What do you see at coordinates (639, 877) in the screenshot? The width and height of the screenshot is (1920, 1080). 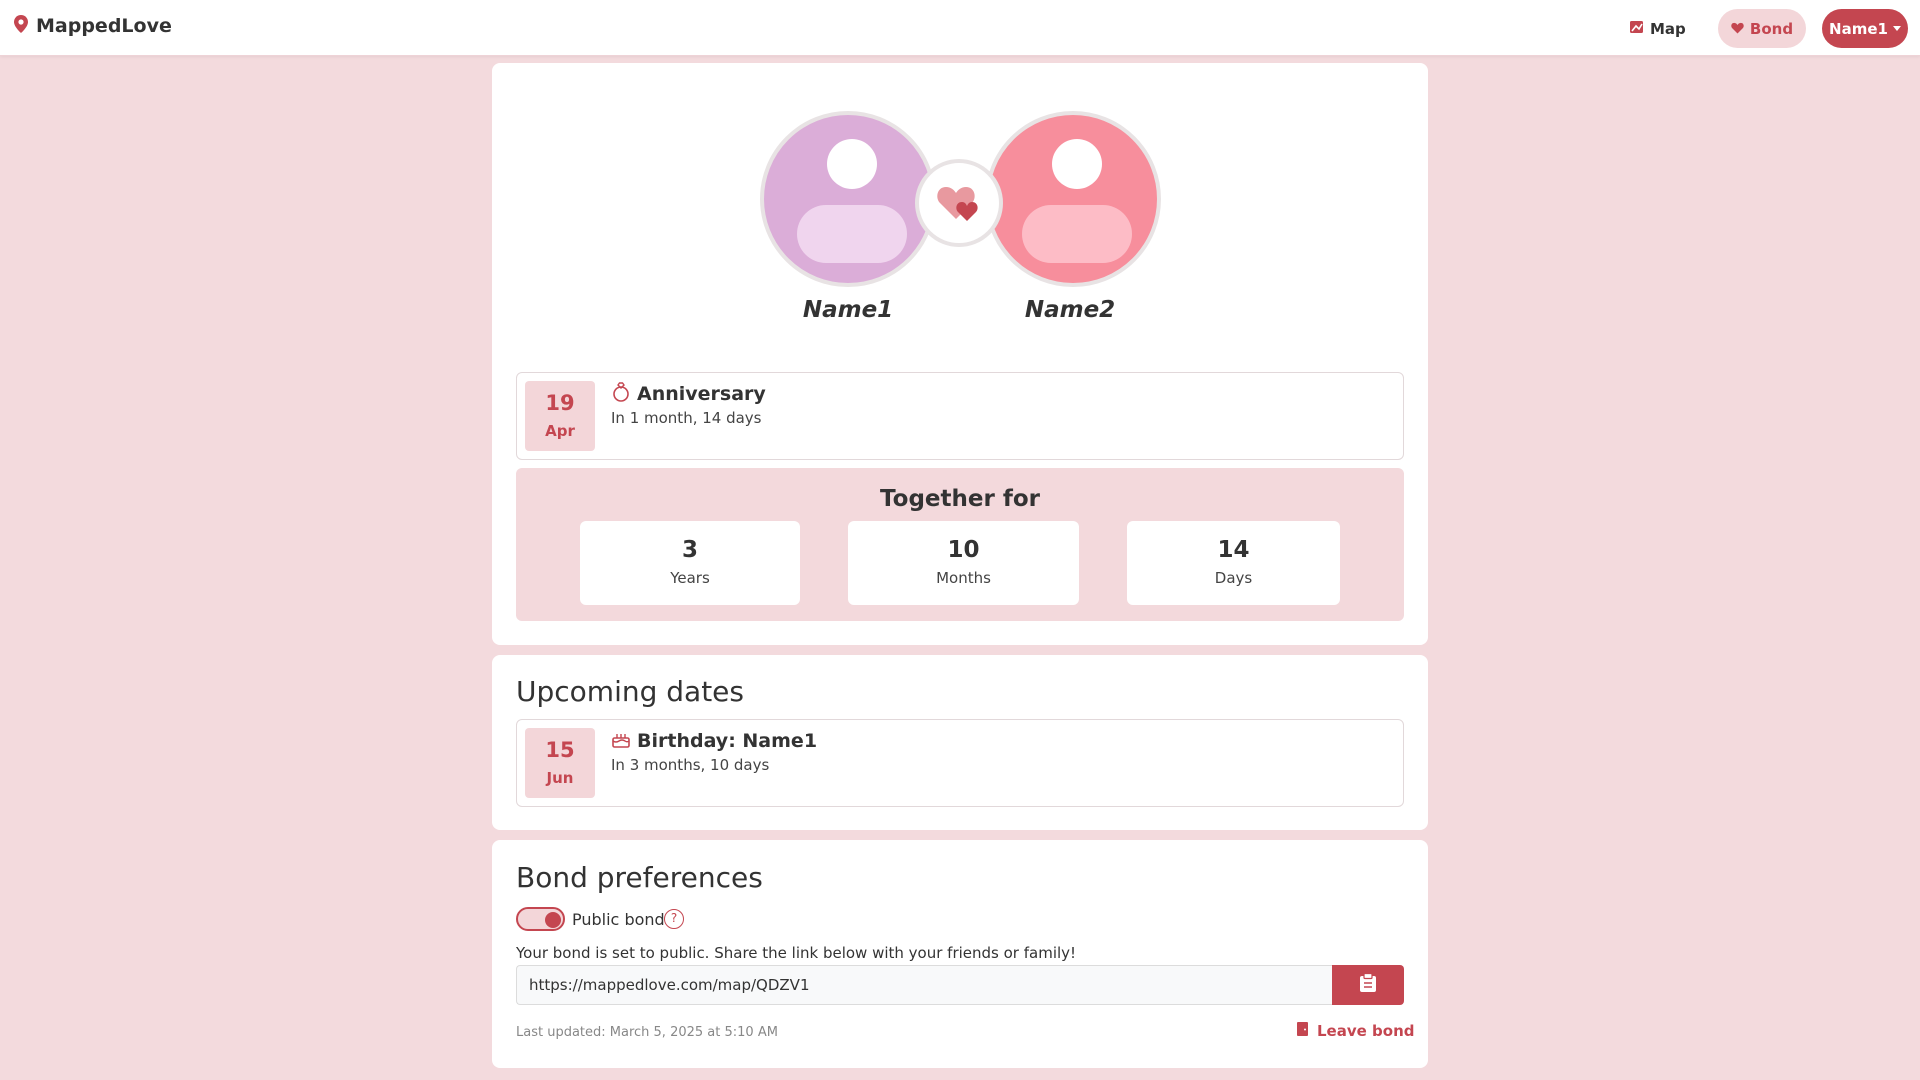 I see `preferences-title: Bond preferences` at bounding box center [639, 877].